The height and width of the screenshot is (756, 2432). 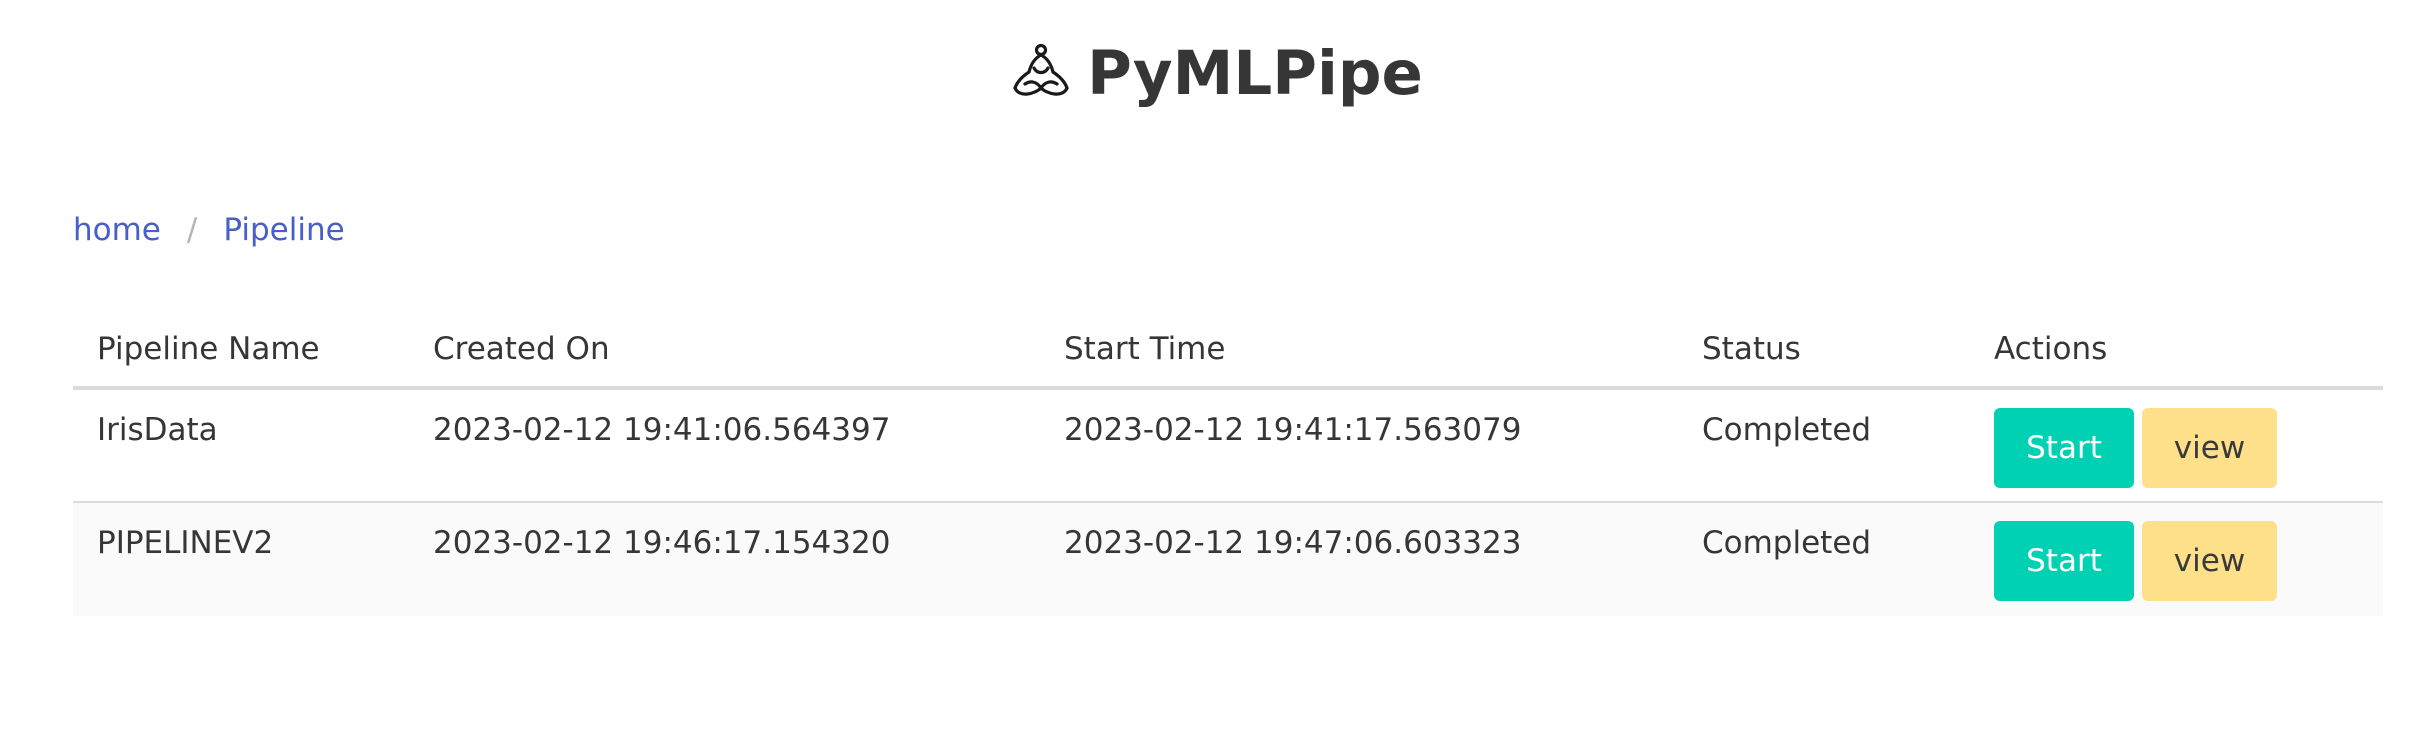 I want to click on app-header: PyMLPipe, so click(x=1216, y=73).